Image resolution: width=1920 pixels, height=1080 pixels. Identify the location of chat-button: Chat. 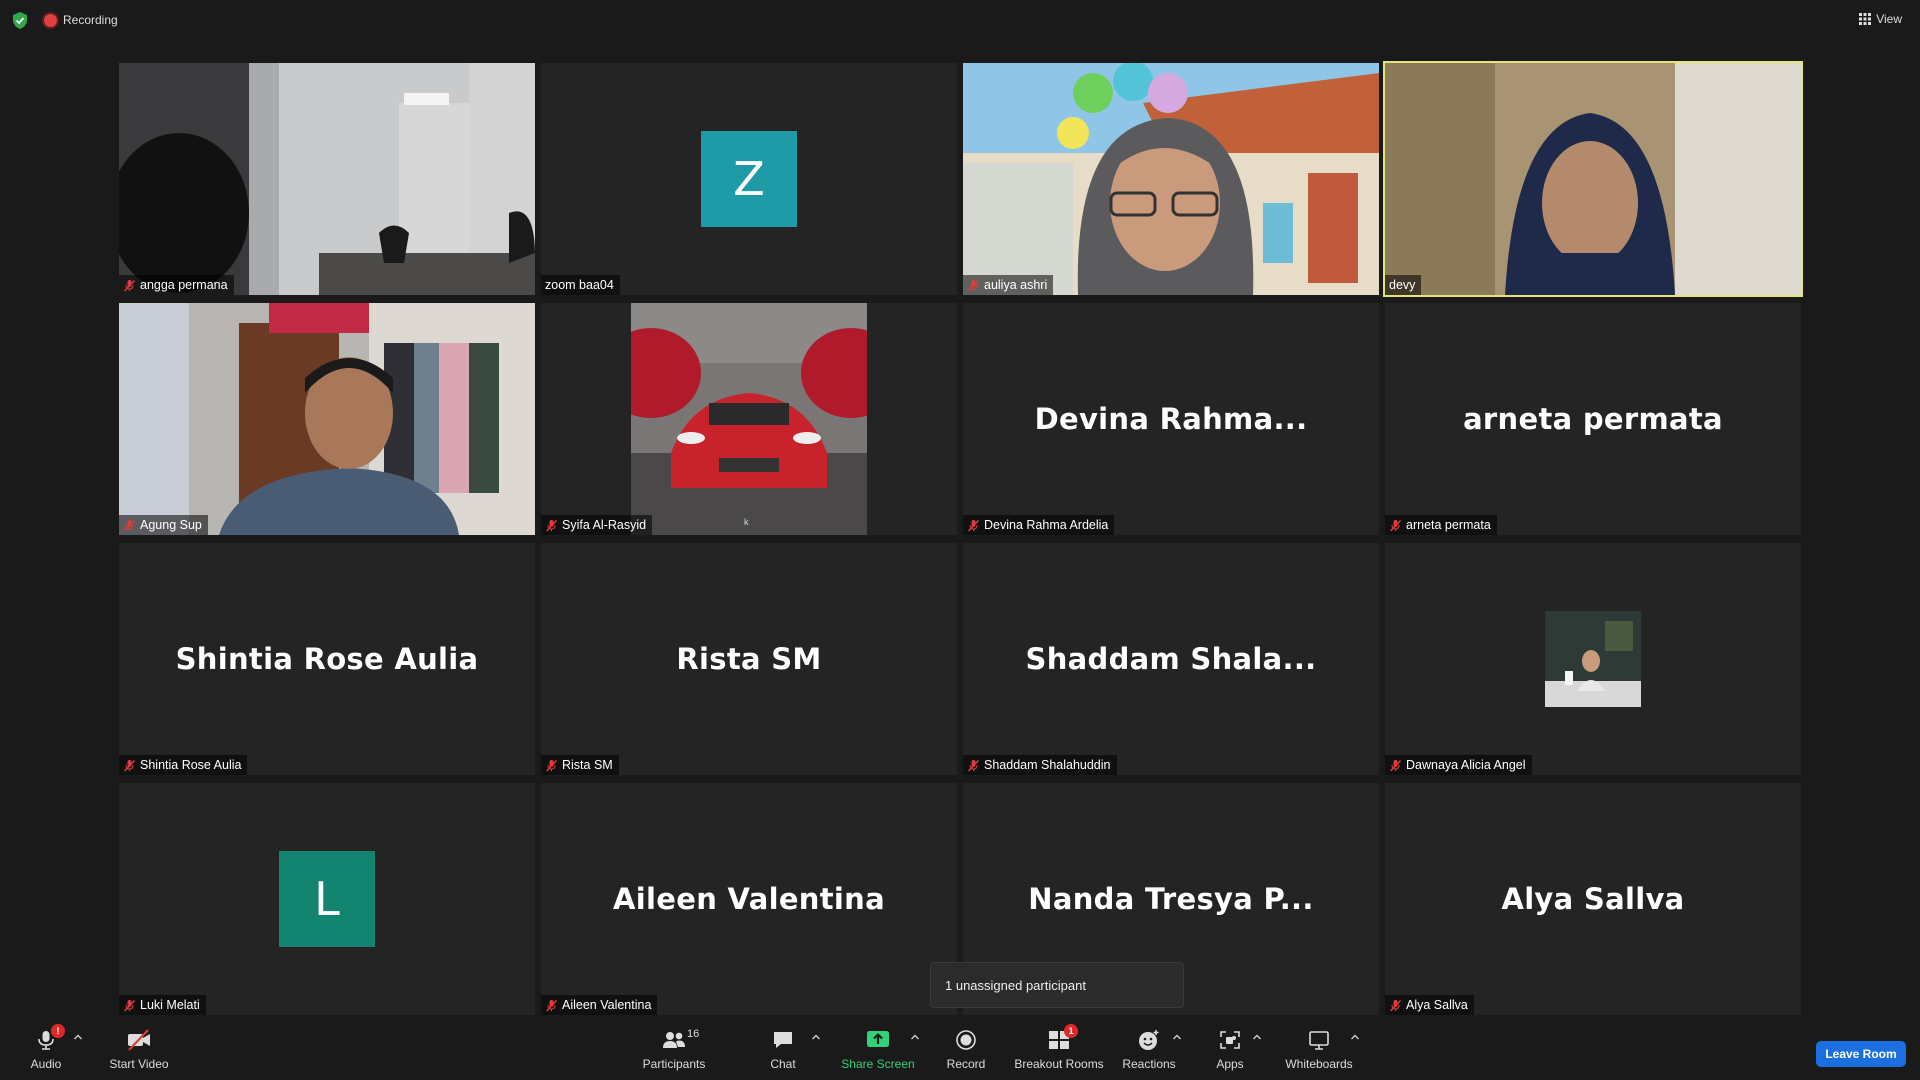
(783, 1049).